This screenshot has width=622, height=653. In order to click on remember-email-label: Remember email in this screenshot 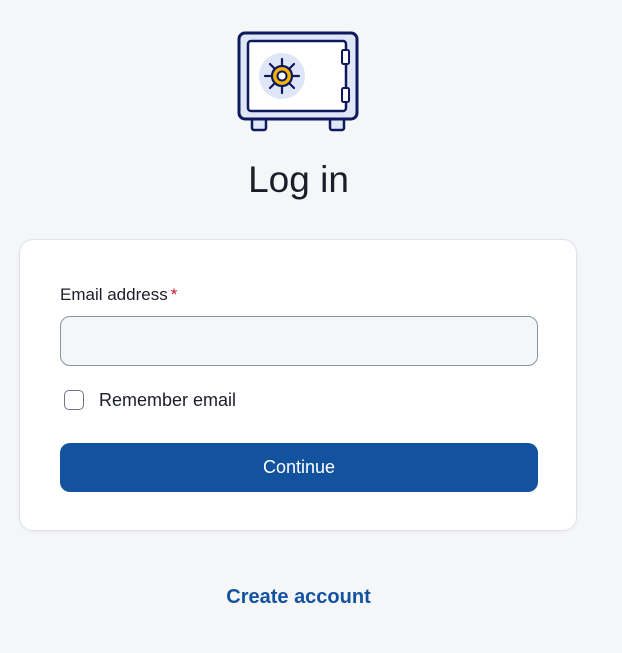, I will do `click(167, 400)`.